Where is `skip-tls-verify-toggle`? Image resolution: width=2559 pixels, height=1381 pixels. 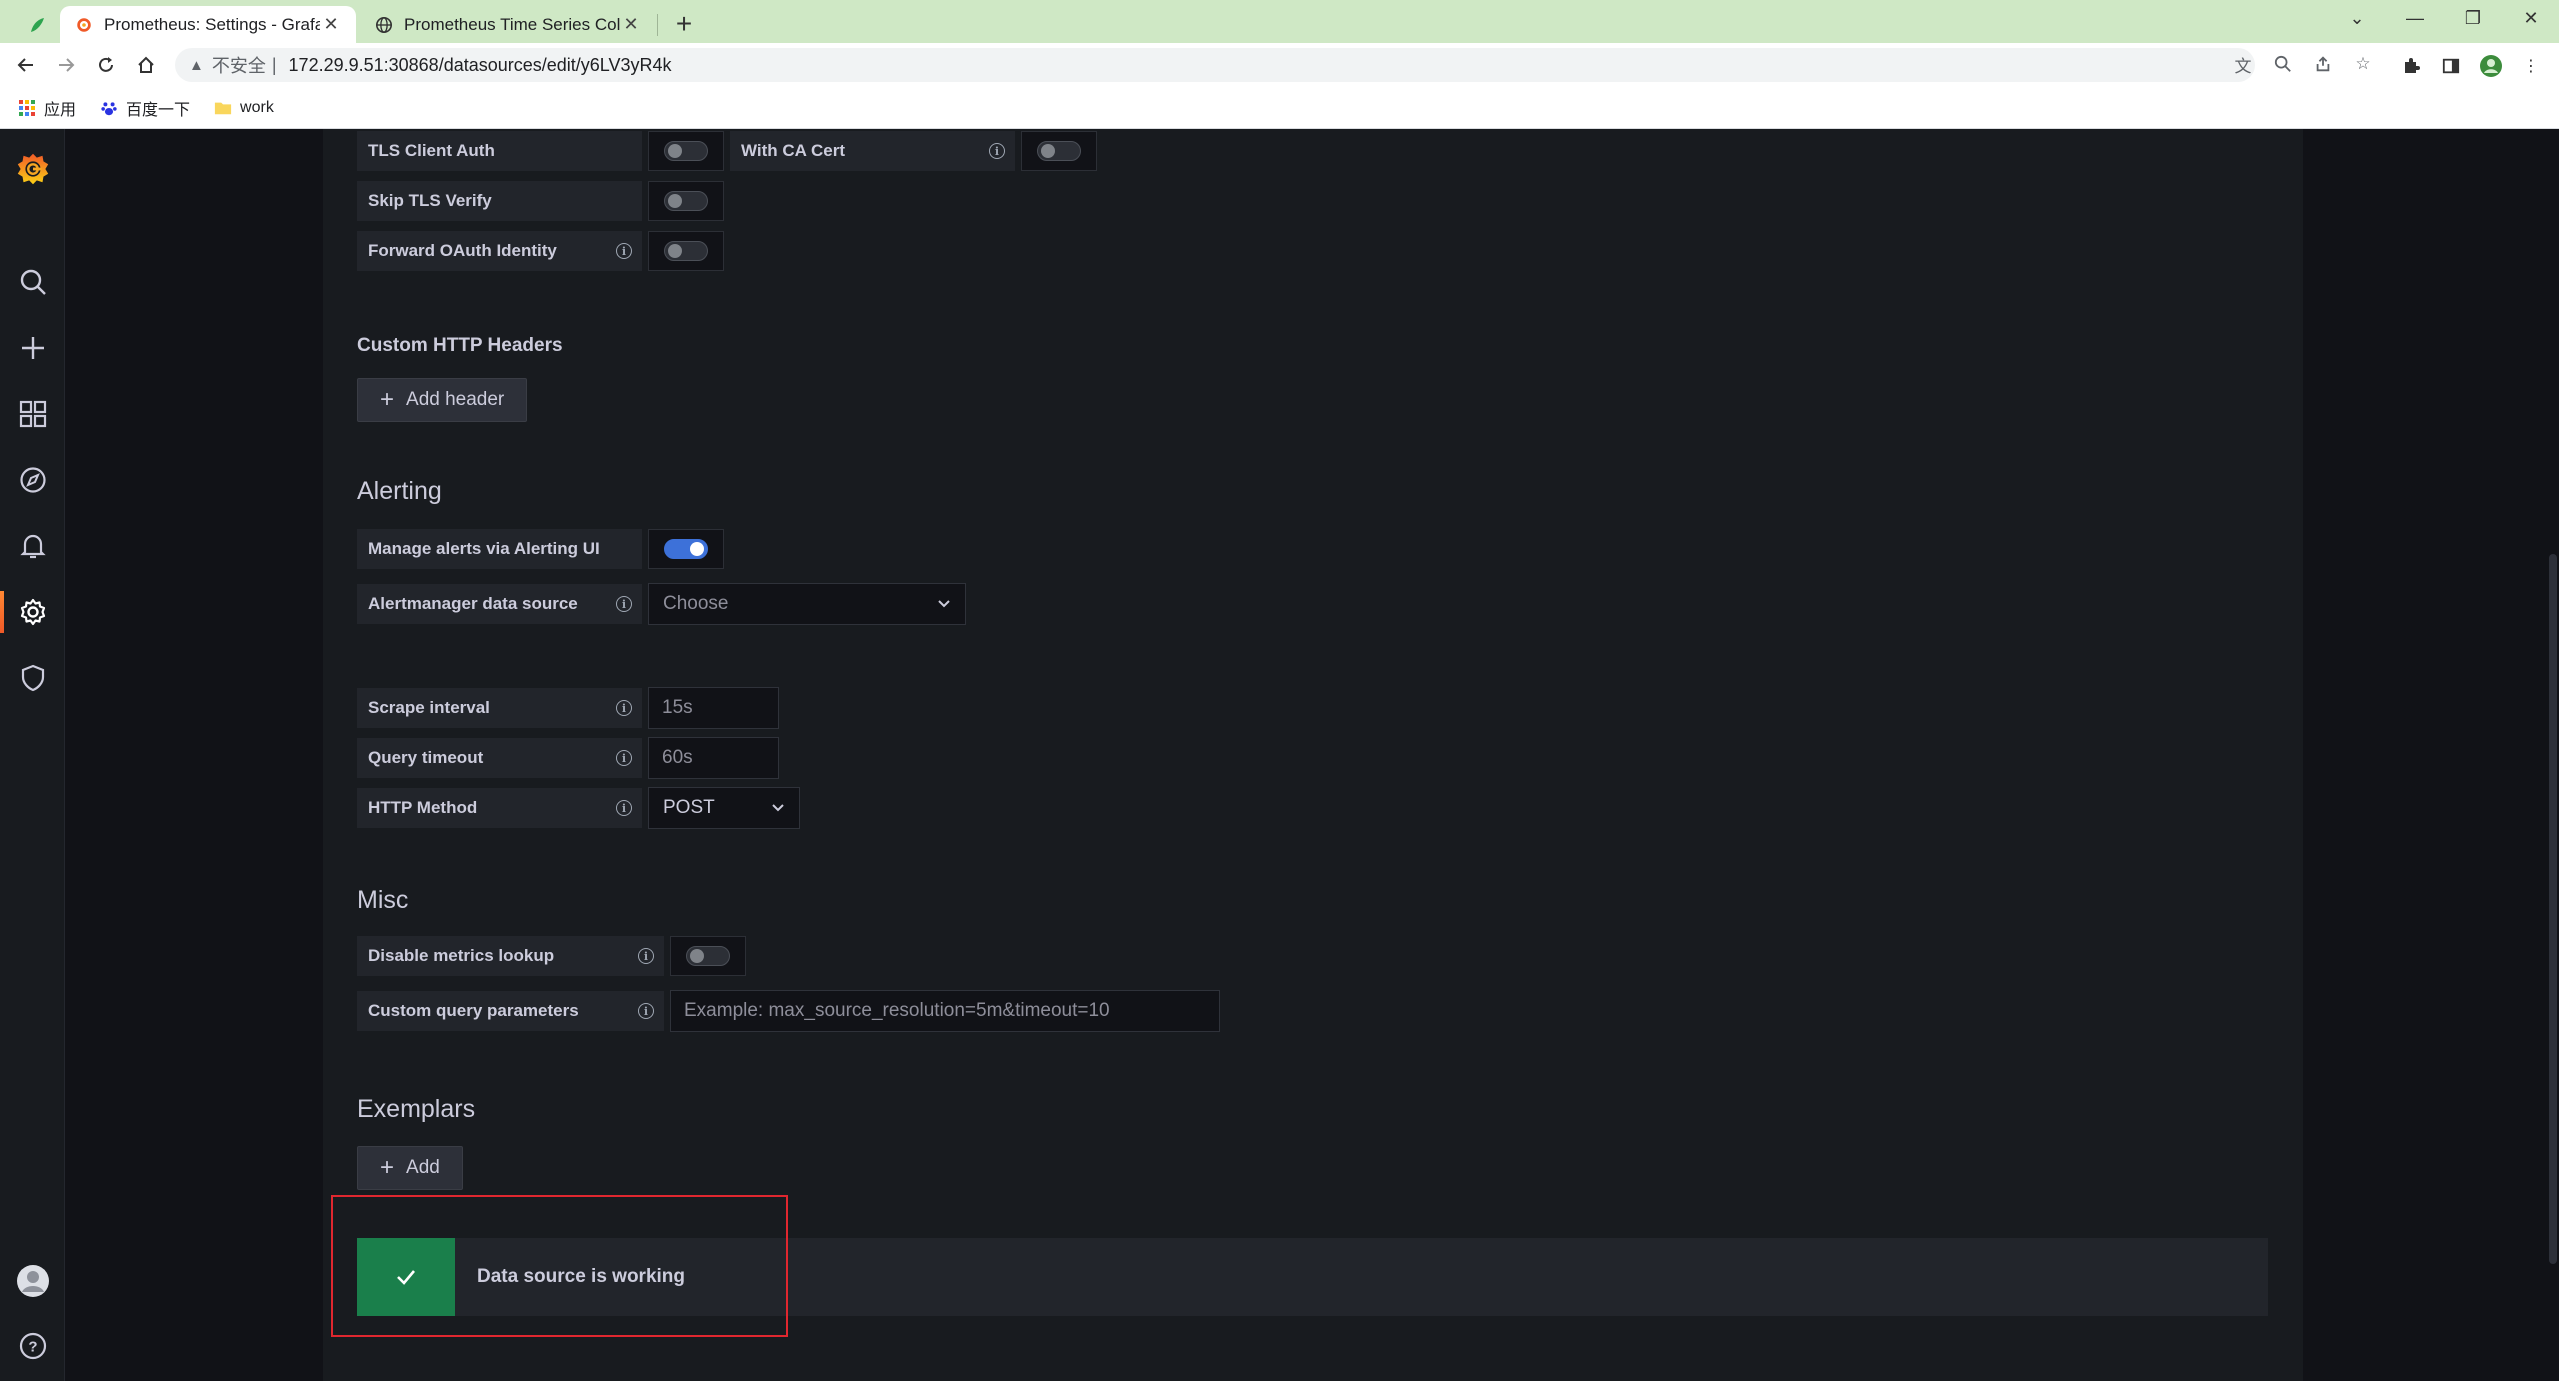 skip-tls-verify-toggle is located at coordinates (686, 201).